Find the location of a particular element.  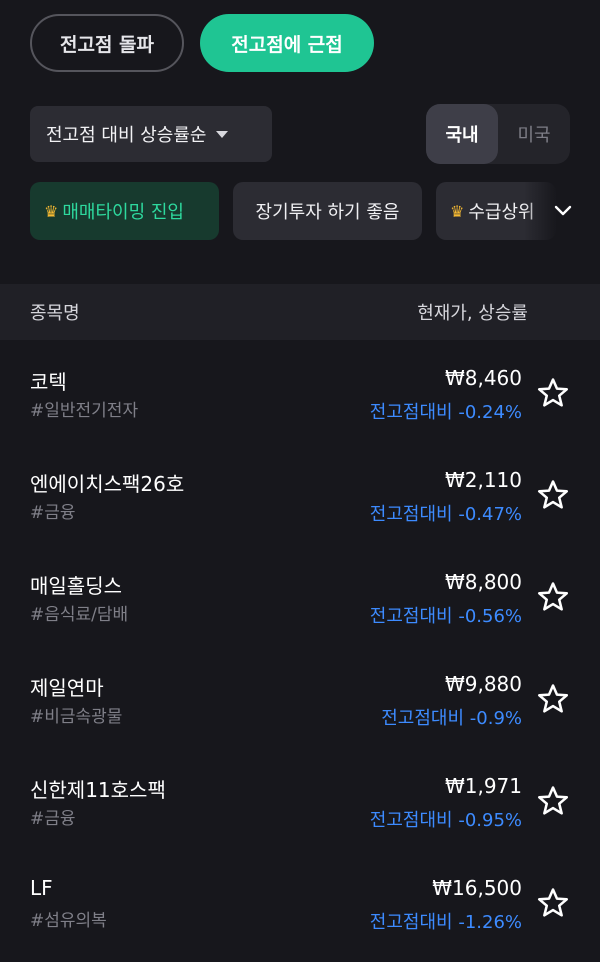

list-header: 종목명 현재가, 상승률 is located at coordinates (300, 312).